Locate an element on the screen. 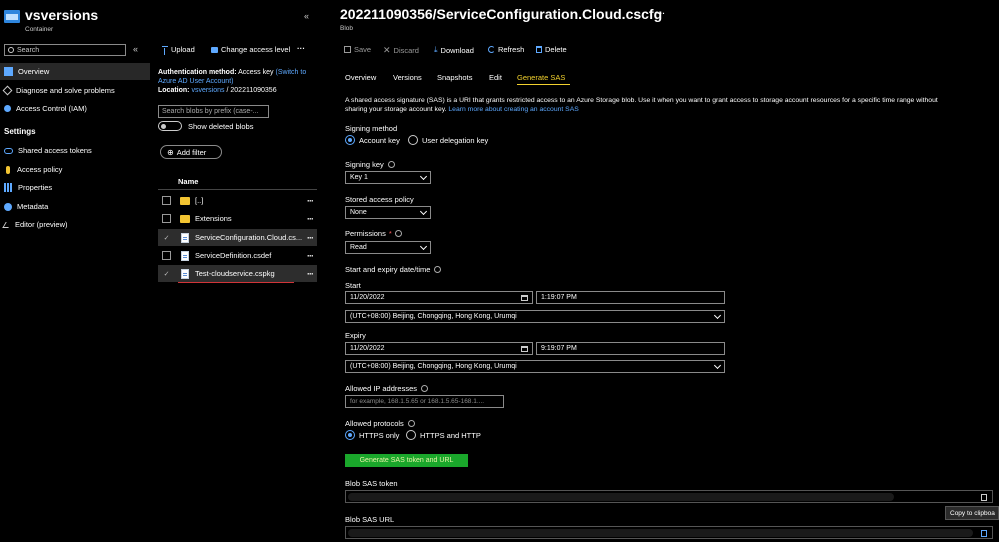 The width and height of the screenshot is (999, 542). blob-name: [..] is located at coordinates (199, 200).